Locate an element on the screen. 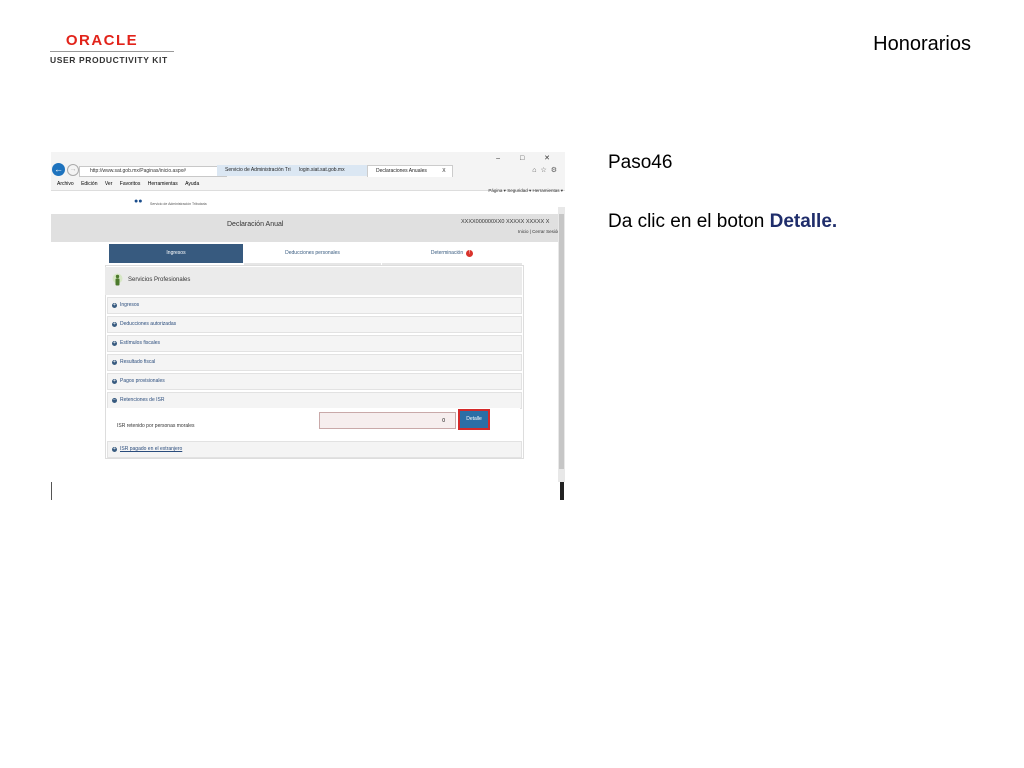 The width and height of the screenshot is (1024, 768). frame-edge-left is located at coordinates (51, 491).